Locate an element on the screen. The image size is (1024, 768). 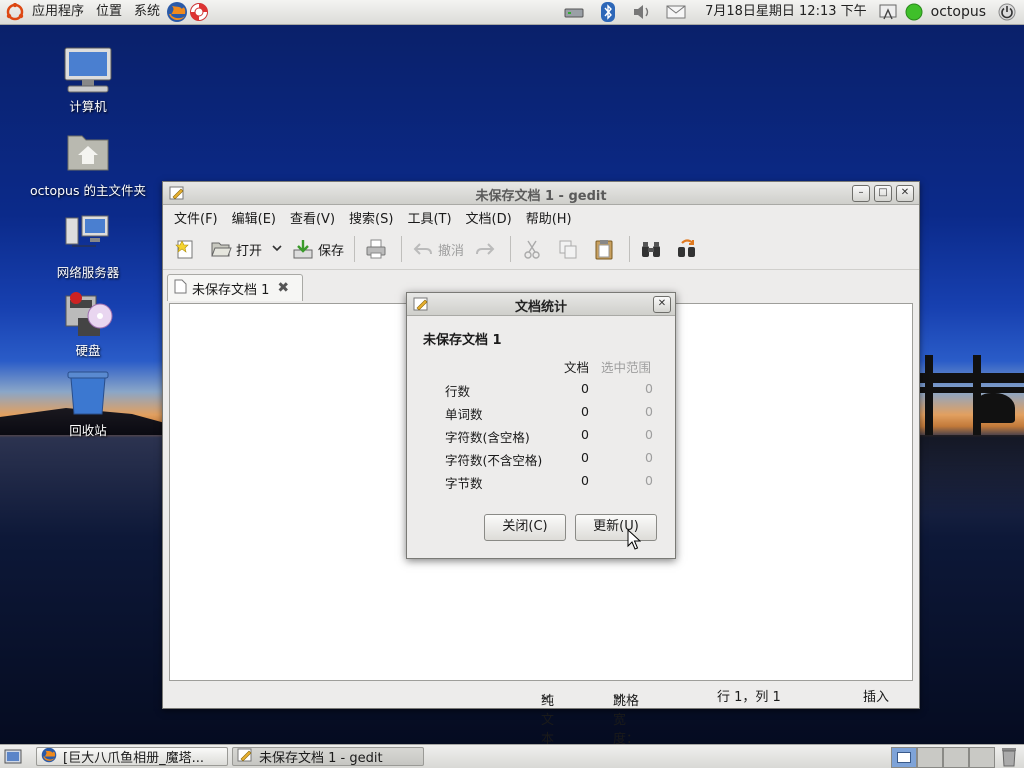
tab-untitled-document: 未保存文档 1 ✖ is located at coordinates (235, 287).